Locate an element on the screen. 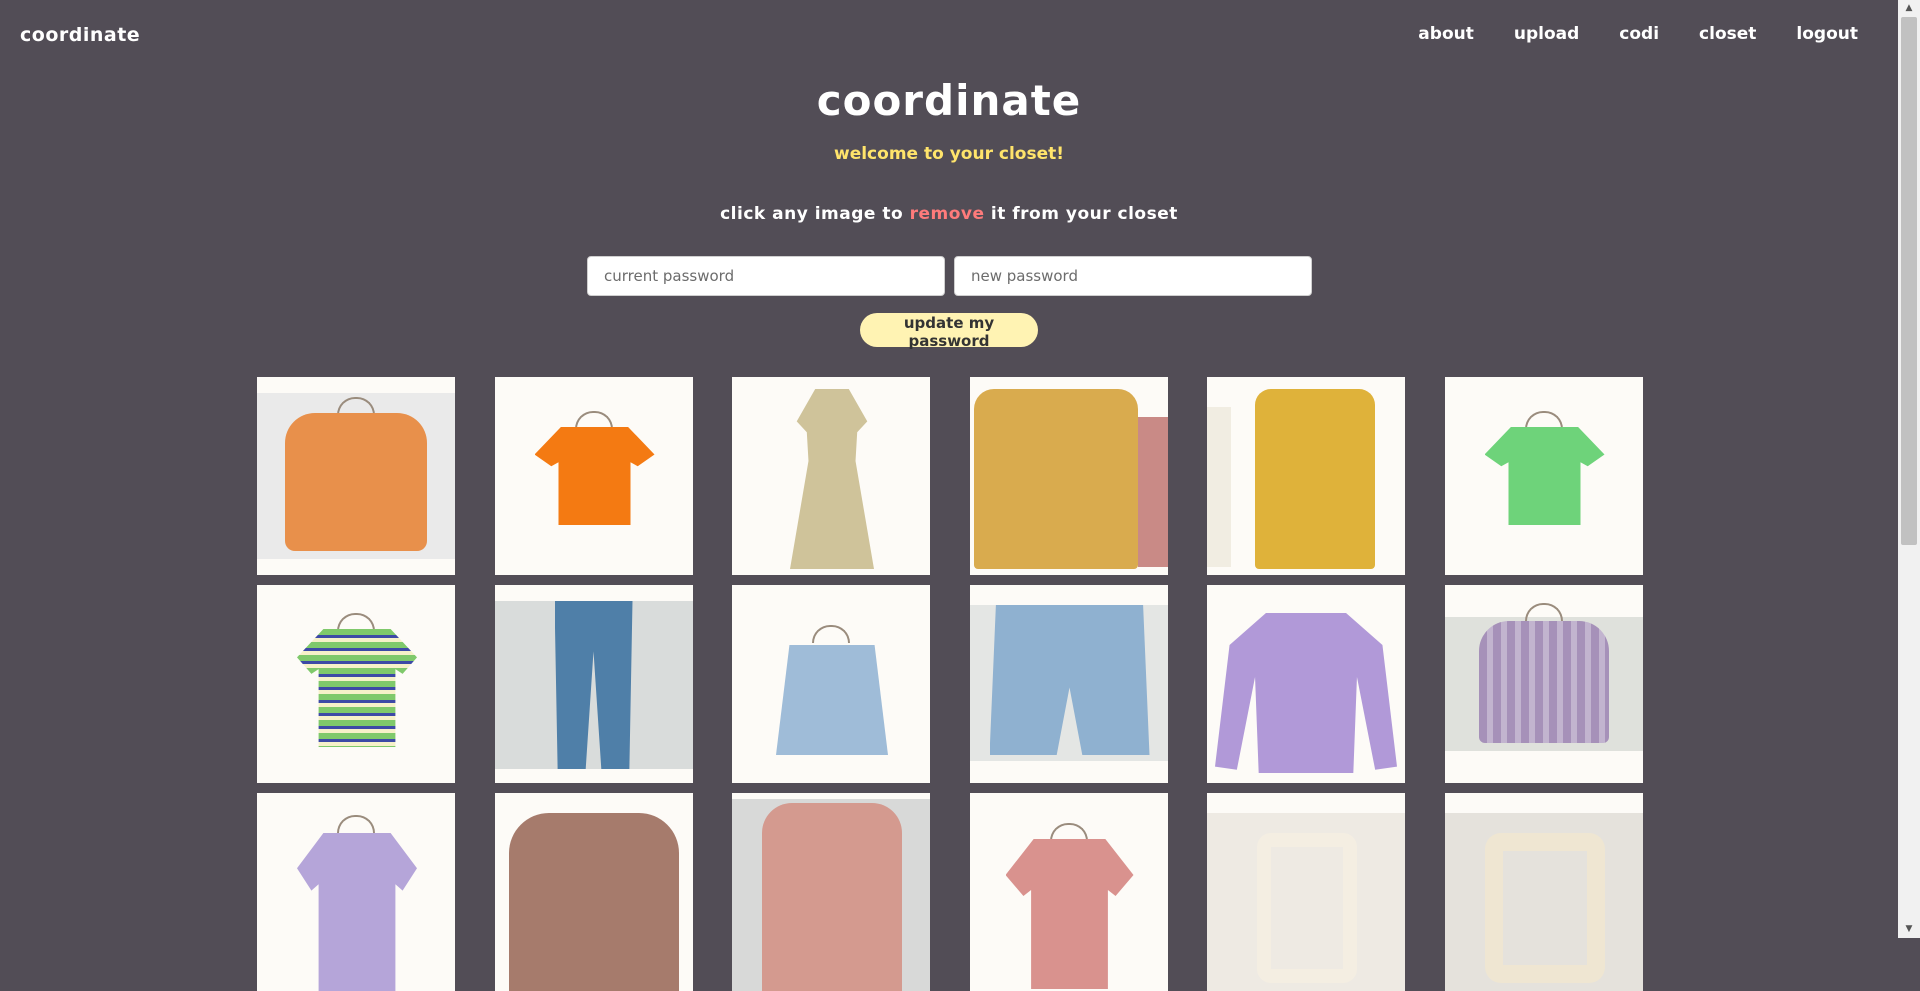  closet-item-lavender-longsleeve is located at coordinates (1306, 684).